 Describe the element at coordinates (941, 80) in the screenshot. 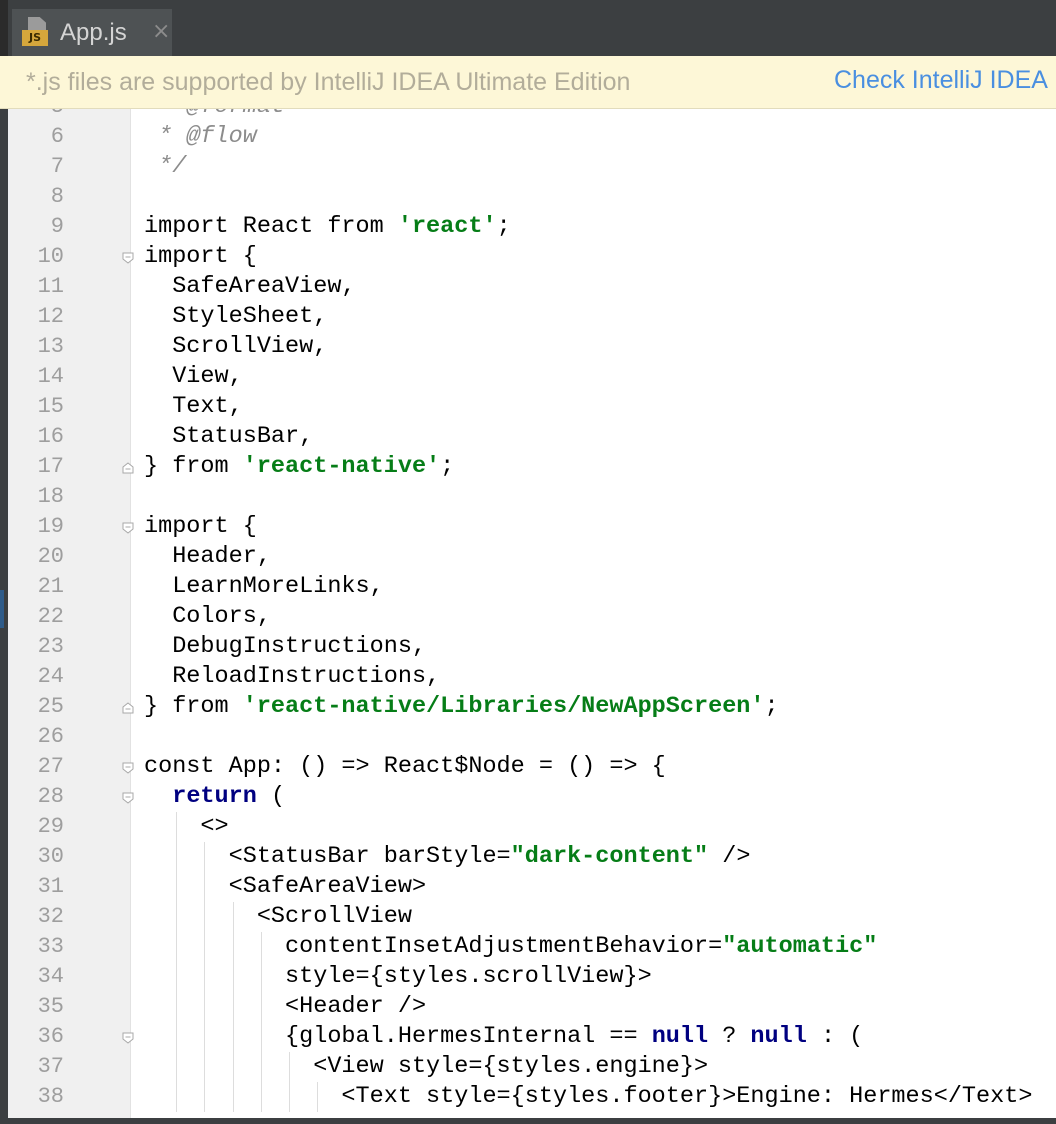

I see `check-intellij-link: Check IntelliJ IDEA` at that location.